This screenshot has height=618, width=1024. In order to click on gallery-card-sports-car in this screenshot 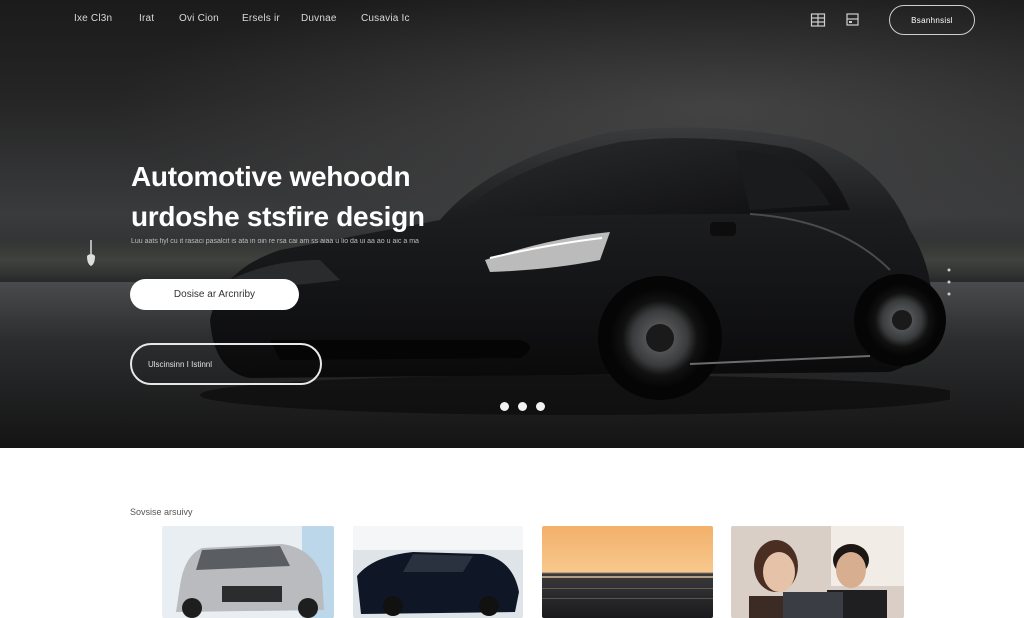, I will do `click(438, 572)`.